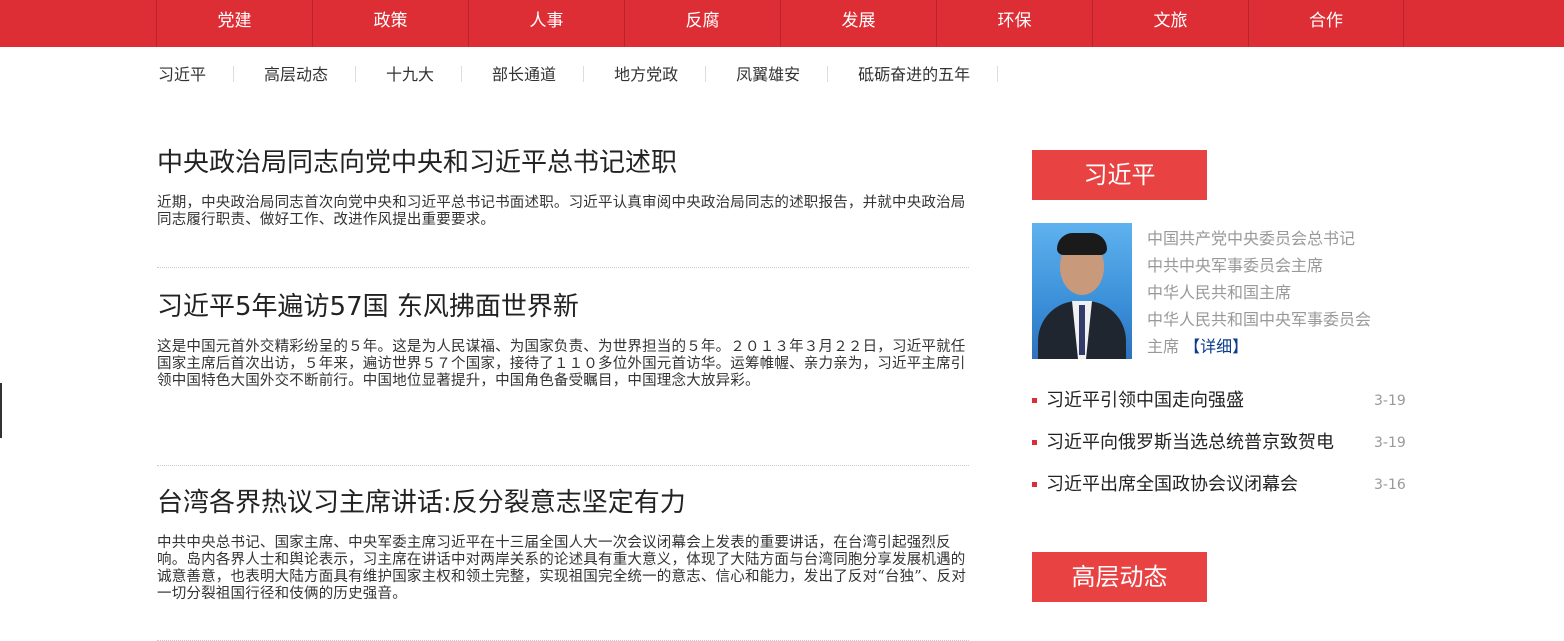 This screenshot has height=641, width=1564. What do you see at coordinates (1259, 319) in the screenshot?
I see `role-line: 中华人民共和国中央军事委员会` at bounding box center [1259, 319].